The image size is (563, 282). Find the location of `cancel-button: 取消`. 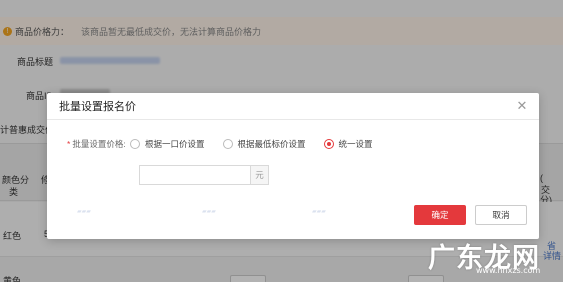

cancel-button: 取消 is located at coordinates (501, 215).